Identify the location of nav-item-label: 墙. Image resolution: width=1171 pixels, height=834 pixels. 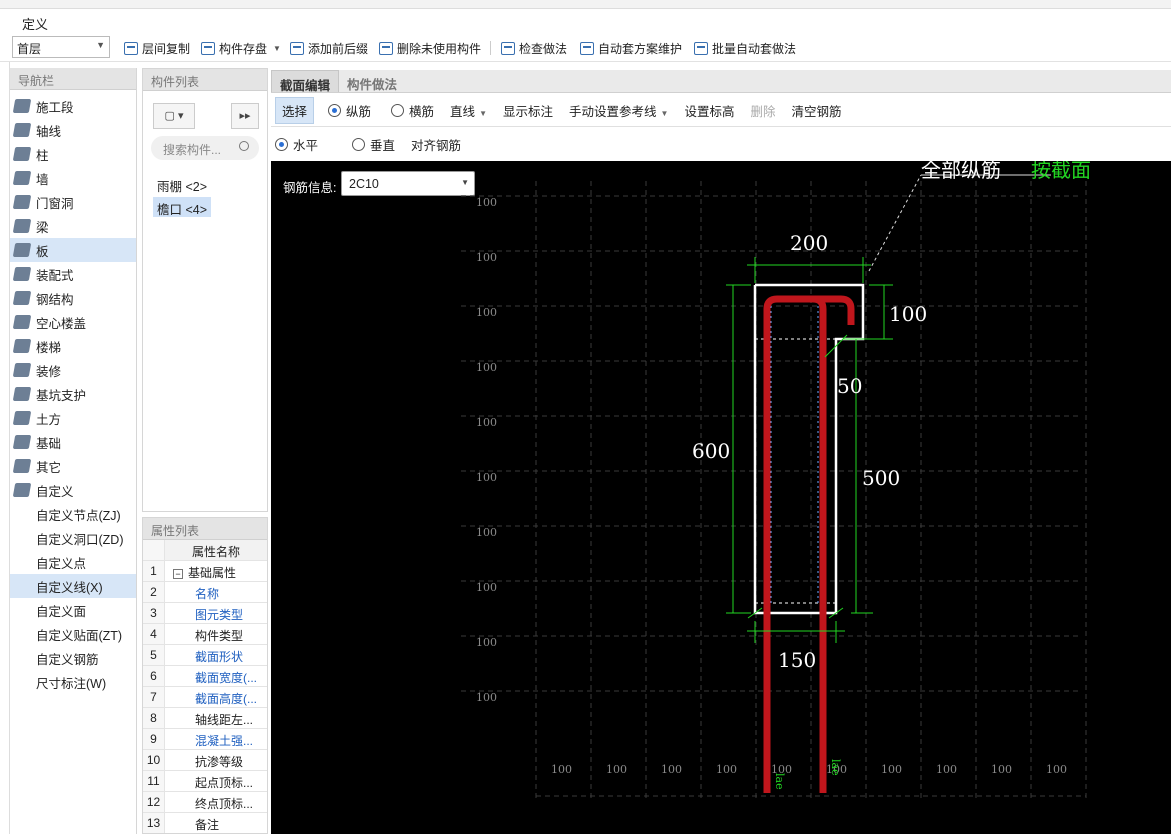
(42, 179).